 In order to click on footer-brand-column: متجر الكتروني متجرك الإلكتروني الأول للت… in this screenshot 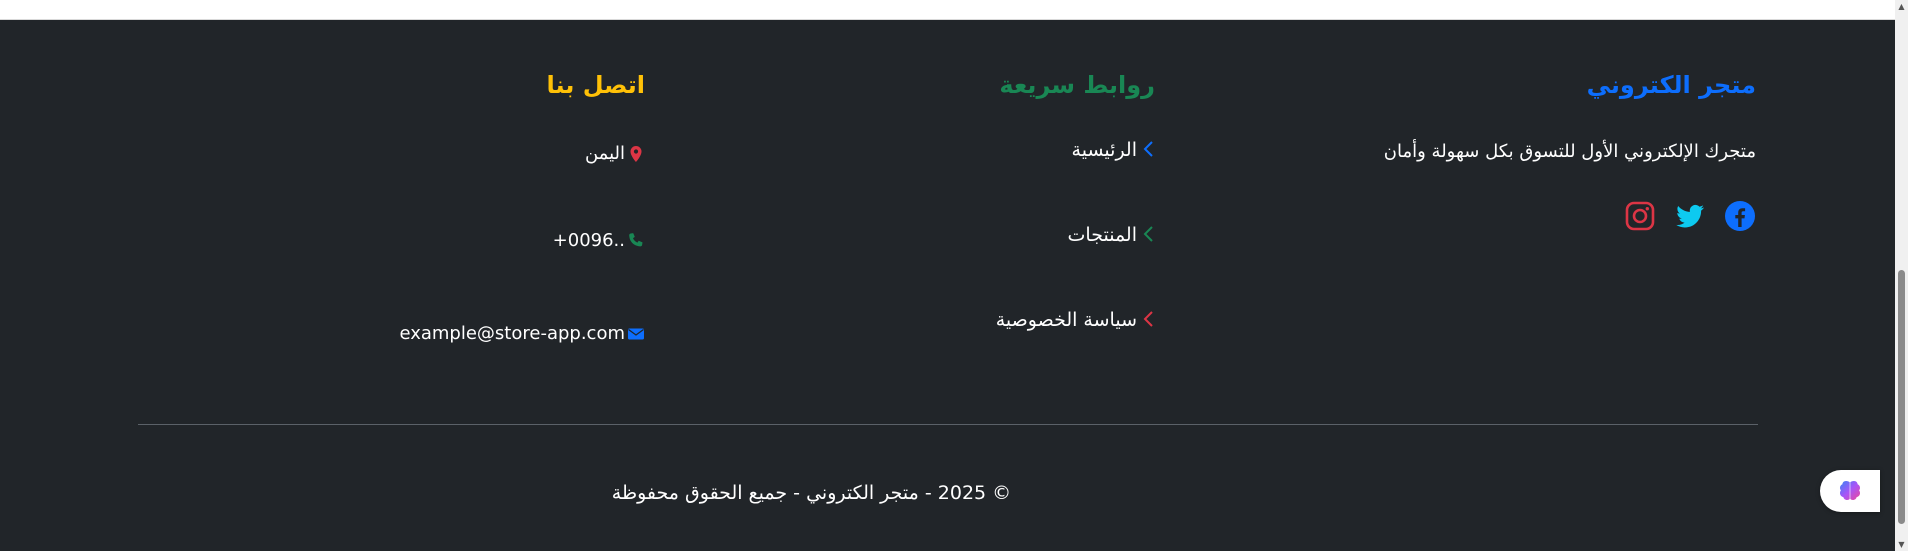, I will do `click(1546, 151)`.